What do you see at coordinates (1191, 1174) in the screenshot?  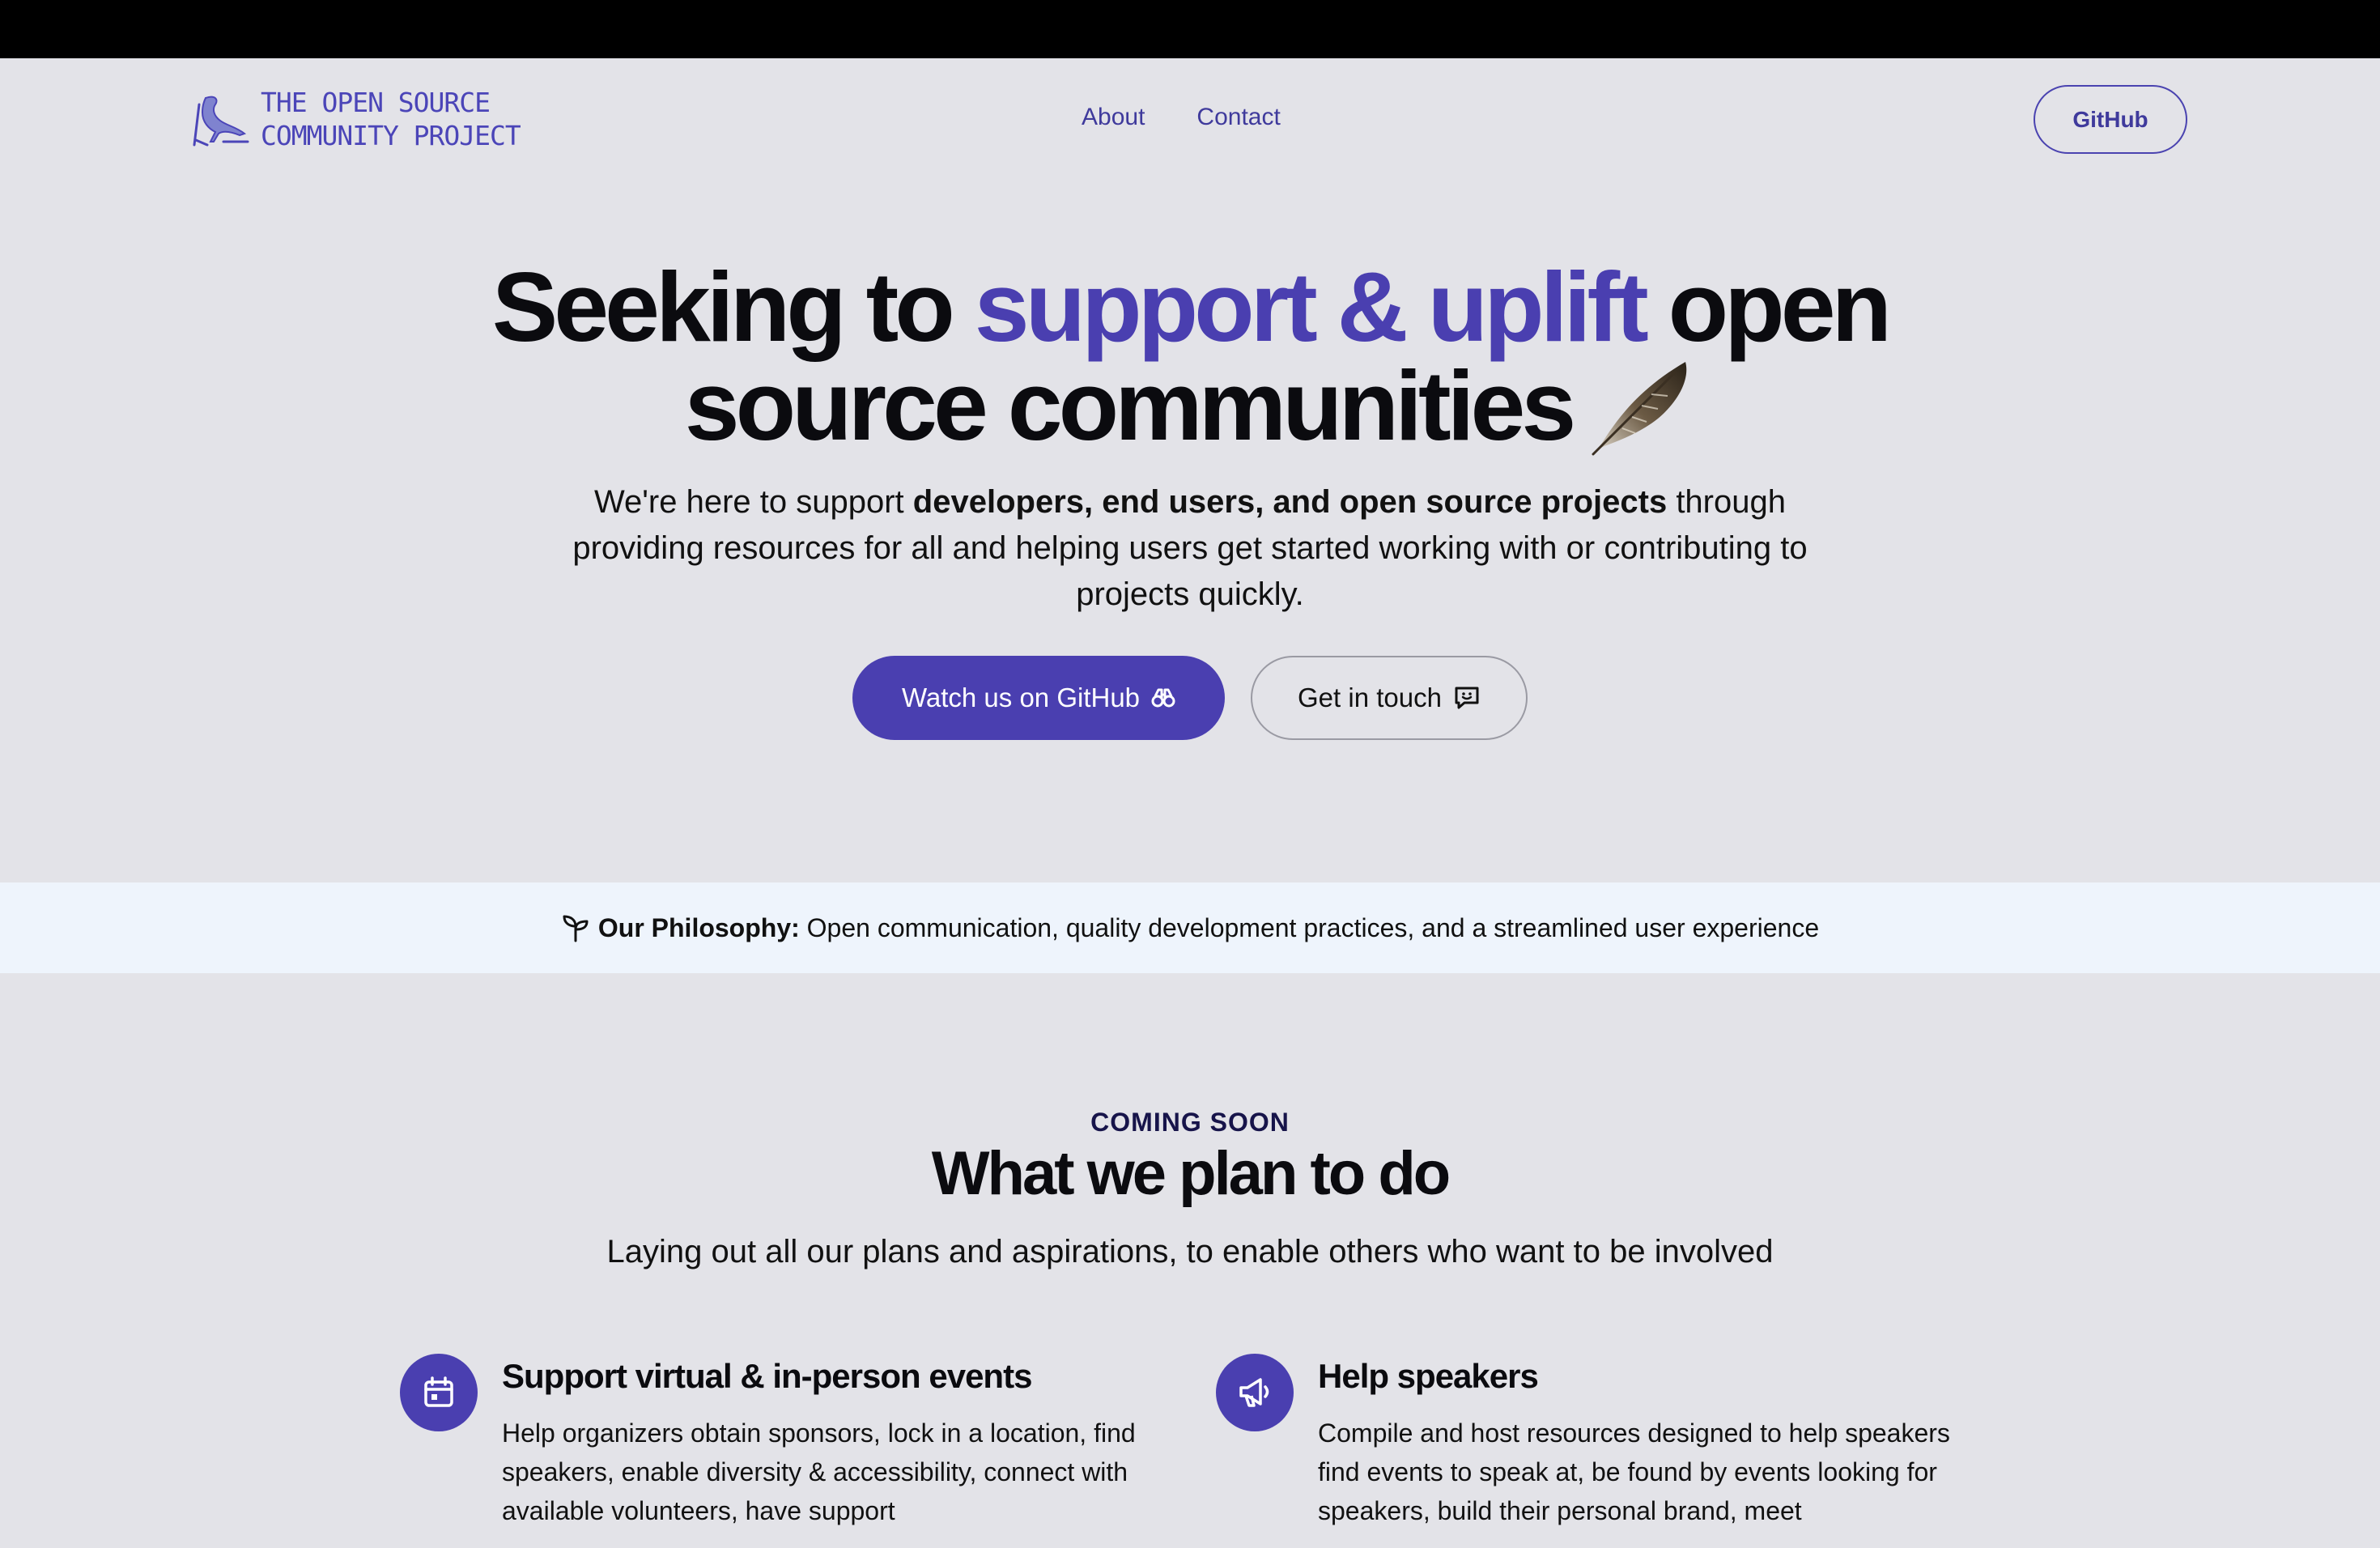 I see `section-title: What we plan to do` at bounding box center [1191, 1174].